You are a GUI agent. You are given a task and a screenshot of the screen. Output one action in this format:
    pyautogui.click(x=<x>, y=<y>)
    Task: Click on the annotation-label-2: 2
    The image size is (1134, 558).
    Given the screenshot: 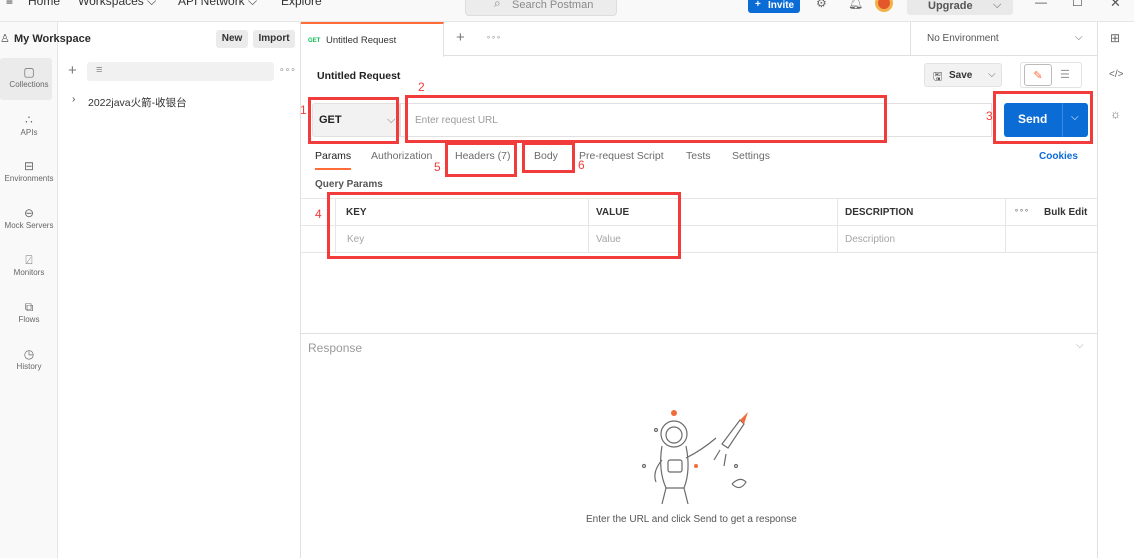 What is the action you would take?
    pyautogui.click(x=421, y=87)
    